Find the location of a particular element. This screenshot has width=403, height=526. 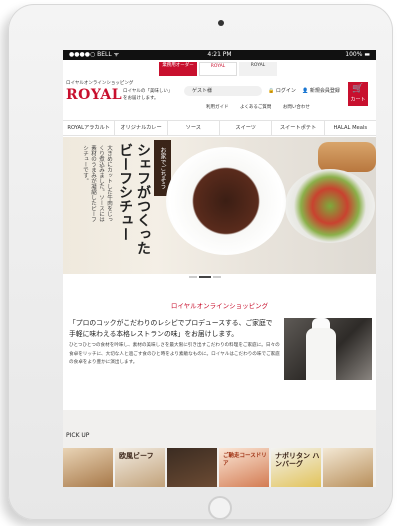

beef-stew-image is located at coordinates (226, 201).